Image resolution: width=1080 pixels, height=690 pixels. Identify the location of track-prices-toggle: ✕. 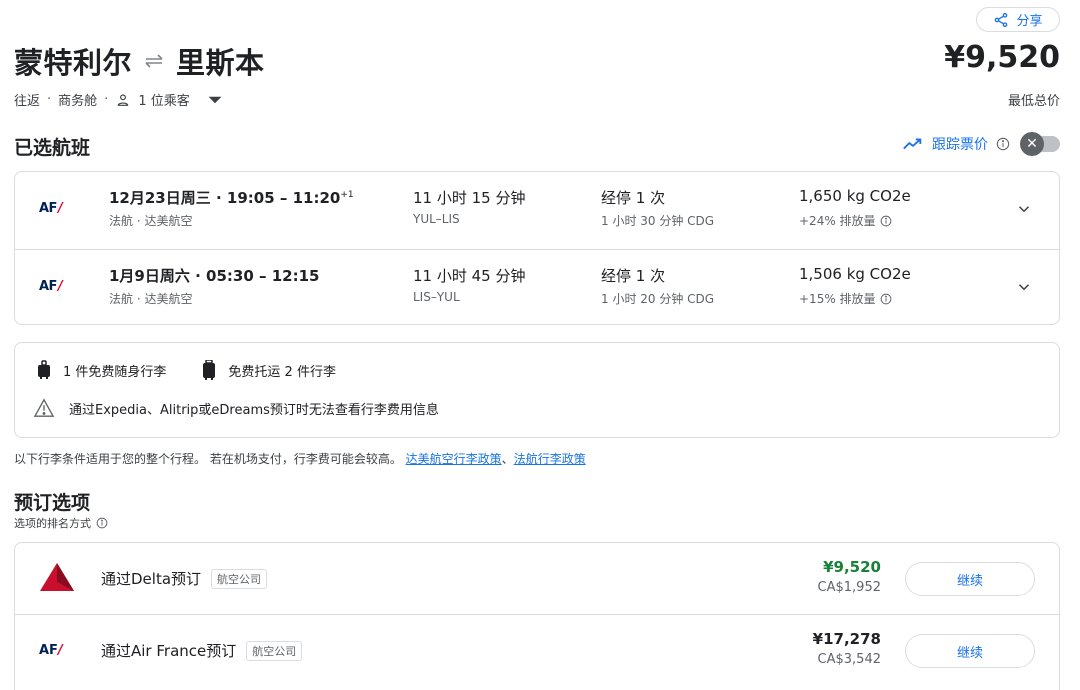
(1040, 144).